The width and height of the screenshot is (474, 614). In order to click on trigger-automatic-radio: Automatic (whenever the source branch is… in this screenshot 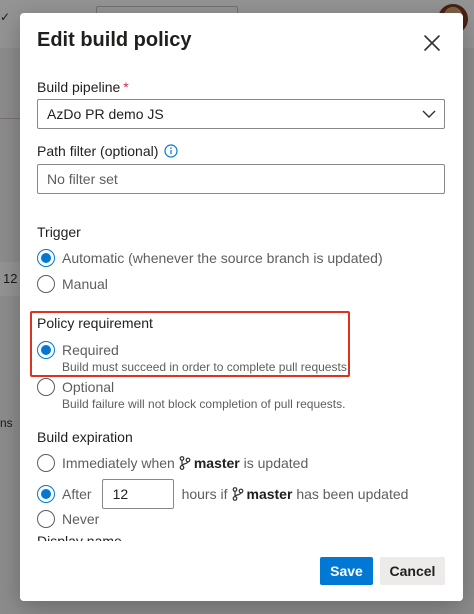, I will do `click(210, 258)`.